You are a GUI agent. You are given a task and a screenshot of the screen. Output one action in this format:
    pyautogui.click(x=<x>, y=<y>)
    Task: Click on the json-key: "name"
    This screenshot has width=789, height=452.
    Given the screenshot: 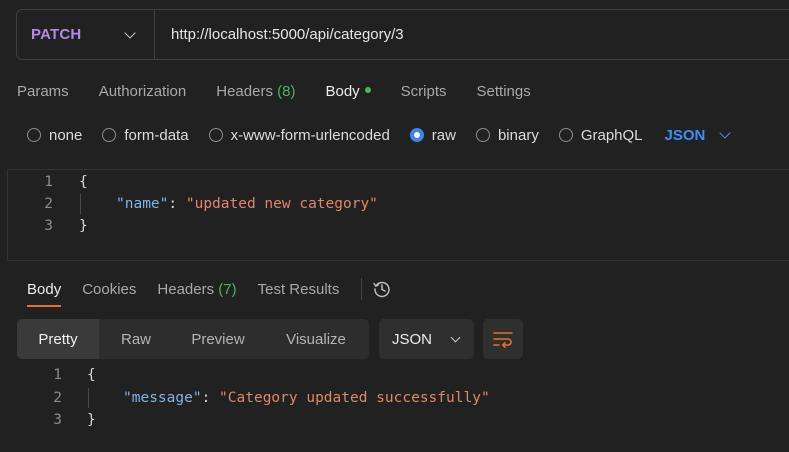 What is the action you would take?
    pyautogui.click(x=142, y=204)
    